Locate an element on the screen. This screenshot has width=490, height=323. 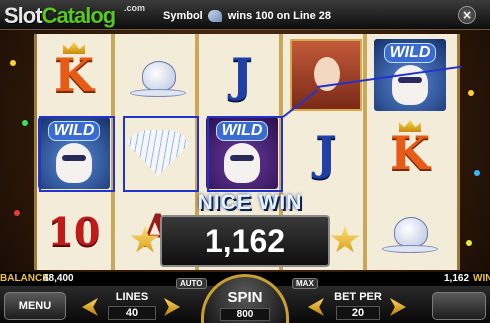
bet-per-value: 20 is located at coordinates (358, 313).